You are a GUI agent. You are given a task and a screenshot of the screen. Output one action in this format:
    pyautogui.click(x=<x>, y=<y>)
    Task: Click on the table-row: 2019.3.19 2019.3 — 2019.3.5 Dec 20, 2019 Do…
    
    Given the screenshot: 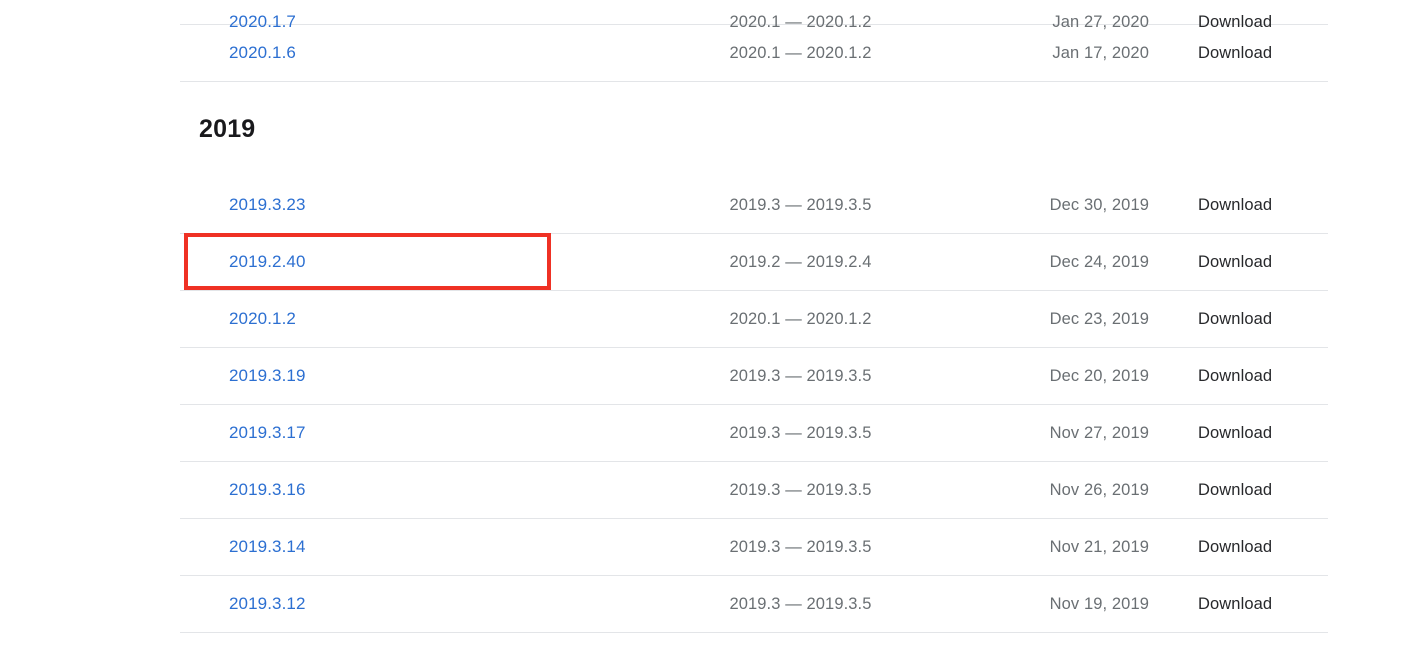 What is the action you would take?
    pyautogui.click(x=754, y=376)
    